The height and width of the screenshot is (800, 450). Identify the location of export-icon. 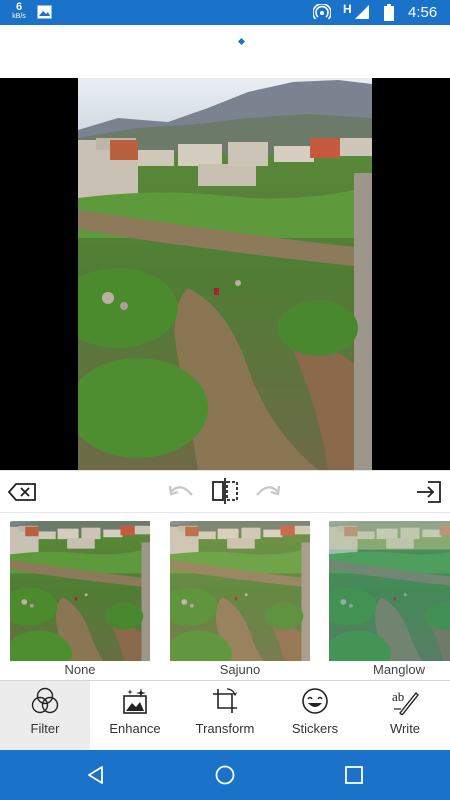
(429, 492).